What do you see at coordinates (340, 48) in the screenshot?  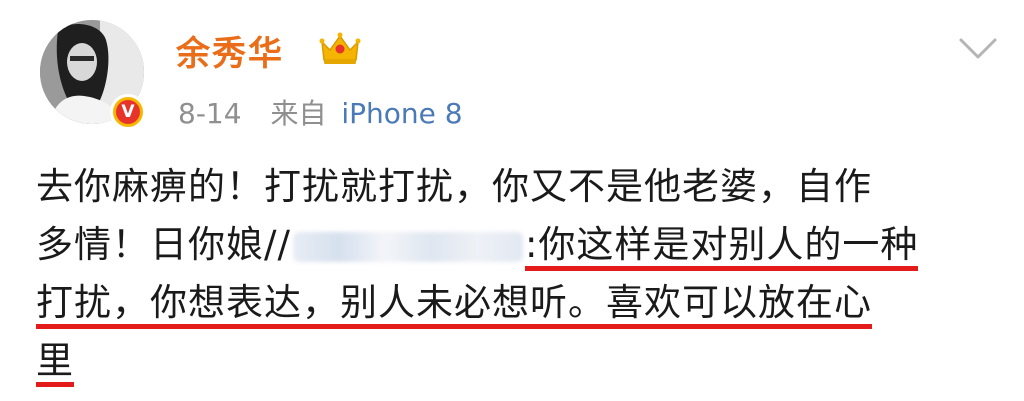 I see `crown-icon` at bounding box center [340, 48].